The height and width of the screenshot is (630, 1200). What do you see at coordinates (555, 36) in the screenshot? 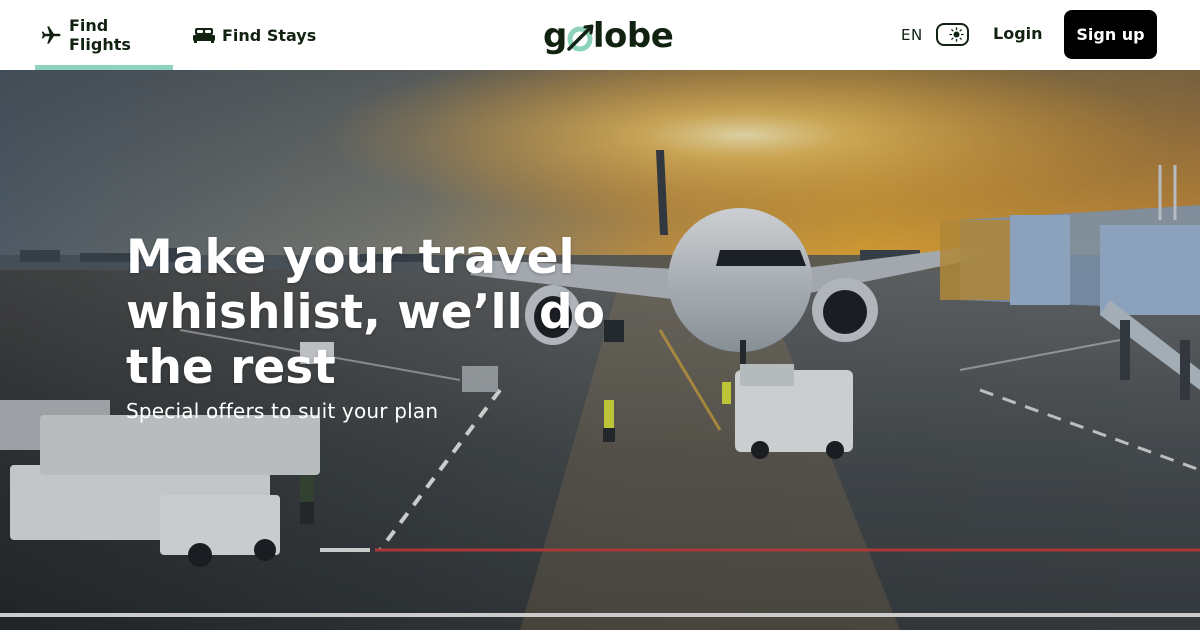
I see `logo-text-left: g` at bounding box center [555, 36].